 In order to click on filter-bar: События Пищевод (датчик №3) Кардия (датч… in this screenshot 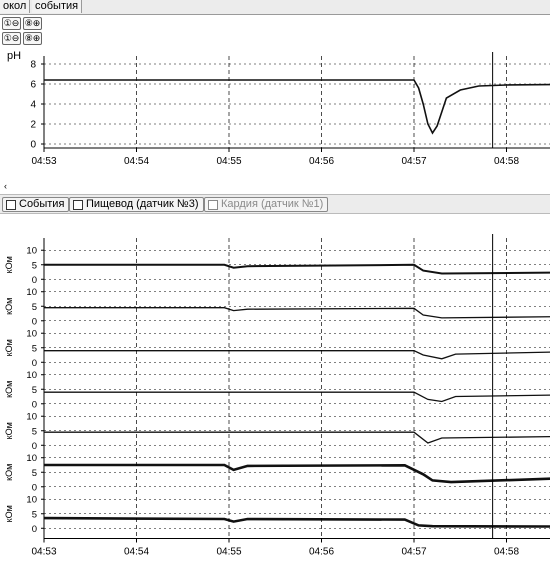, I will do `click(275, 204)`.